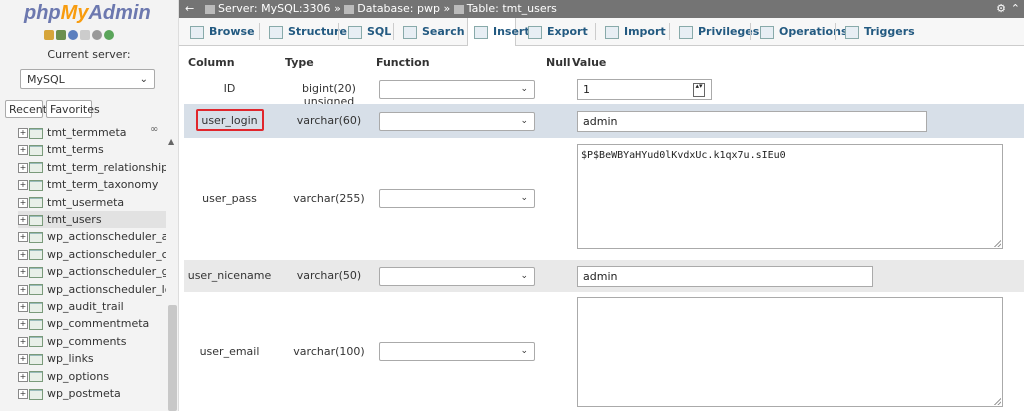 This screenshot has height=411, width=1024. What do you see at coordinates (633, 31) in the screenshot?
I see `tab-import: Import` at bounding box center [633, 31].